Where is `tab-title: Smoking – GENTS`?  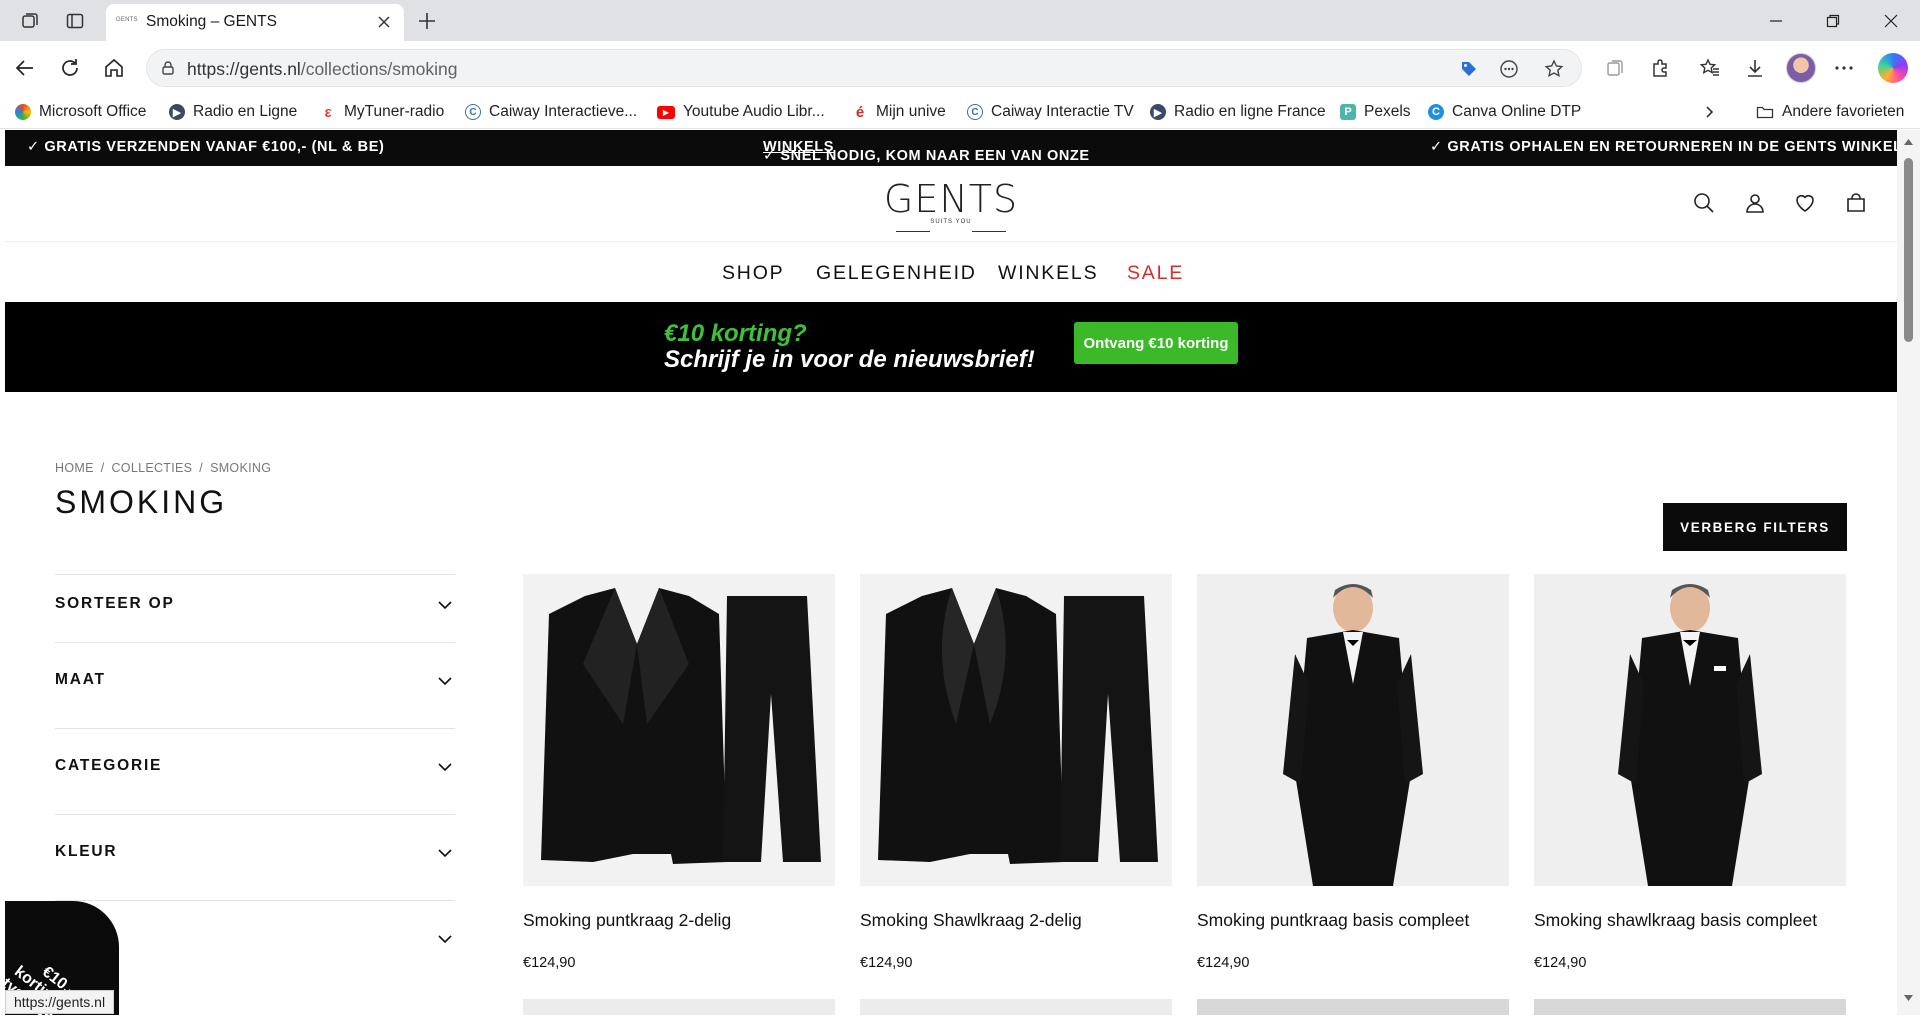 tab-title: Smoking – GENTS is located at coordinates (211, 21).